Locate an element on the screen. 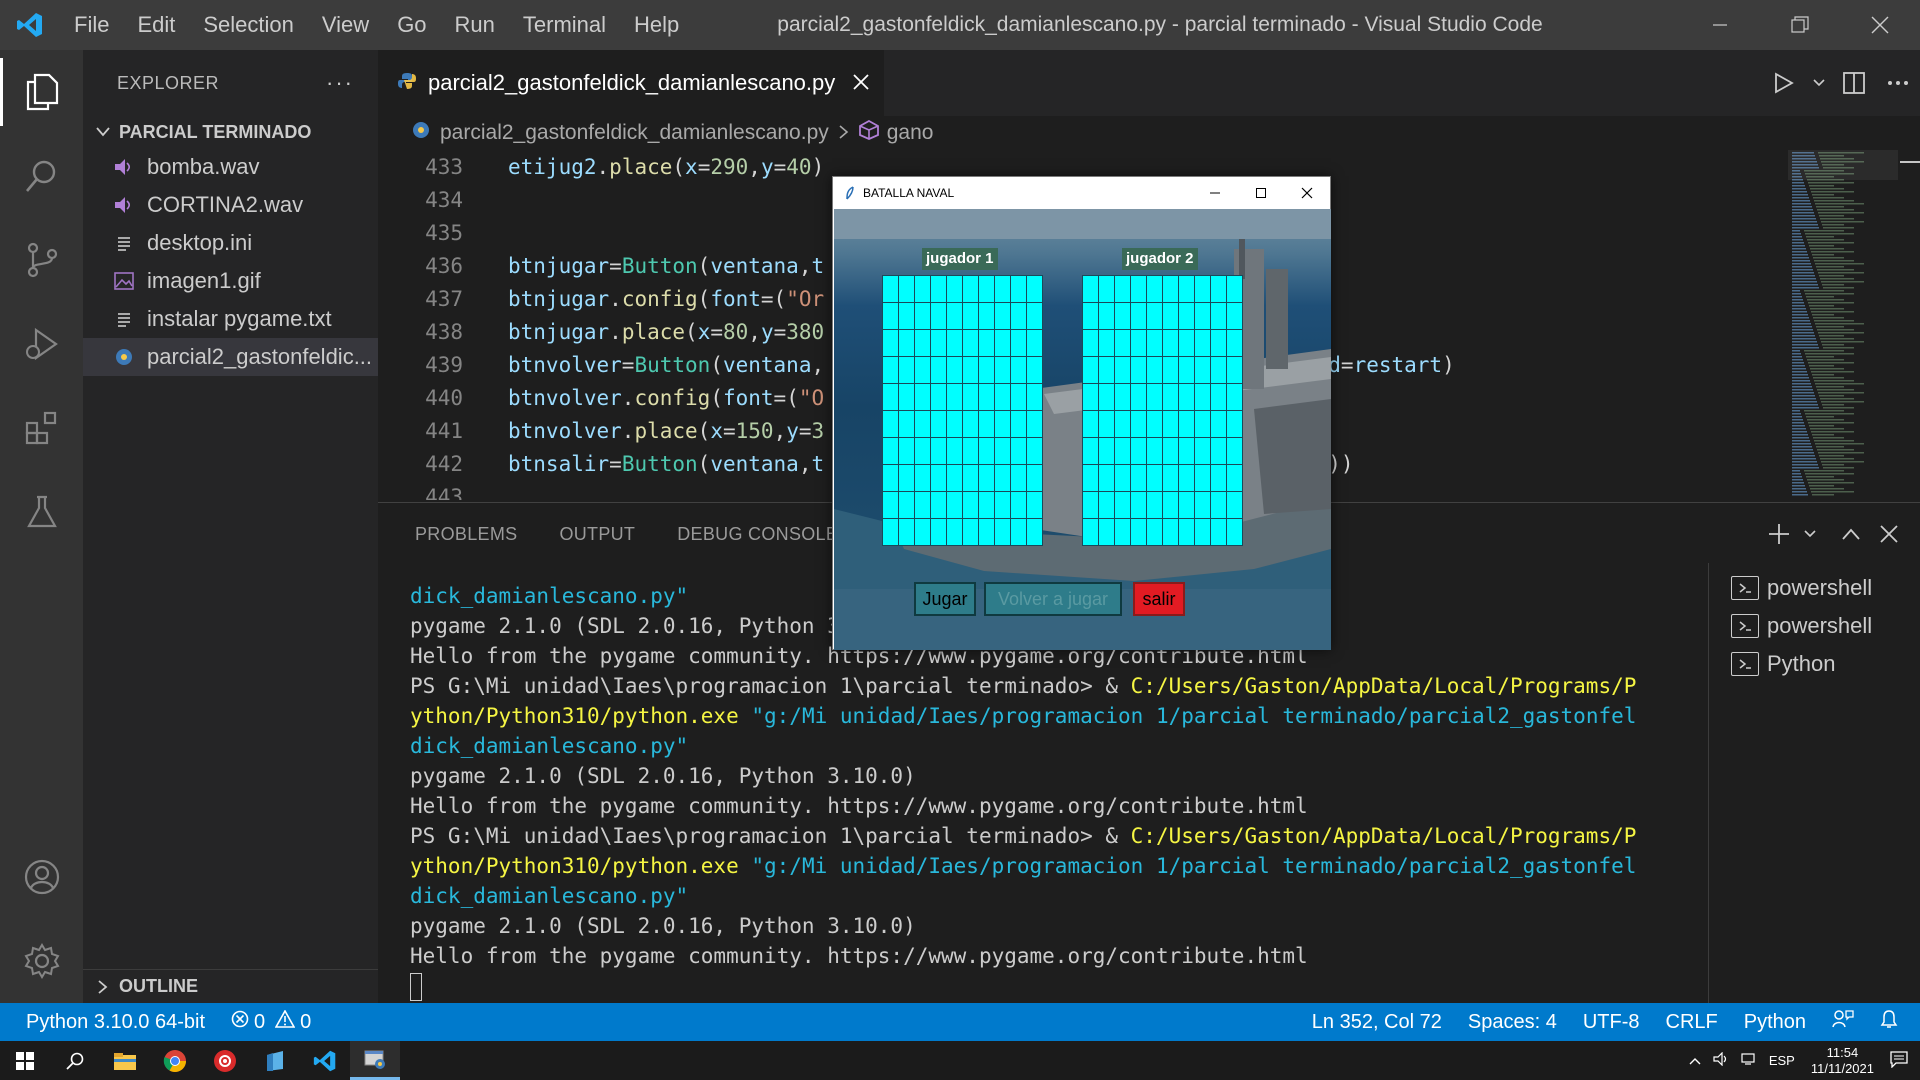 The height and width of the screenshot is (1080, 1920). source-control-icon is located at coordinates (41, 260).